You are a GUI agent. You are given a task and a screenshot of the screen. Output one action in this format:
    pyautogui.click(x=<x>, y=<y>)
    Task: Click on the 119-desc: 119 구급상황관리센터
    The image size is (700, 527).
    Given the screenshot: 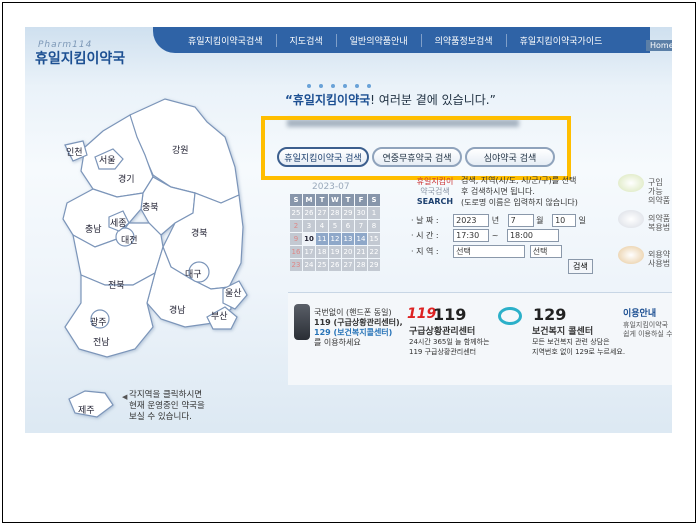 What is the action you would take?
    pyautogui.click(x=443, y=352)
    